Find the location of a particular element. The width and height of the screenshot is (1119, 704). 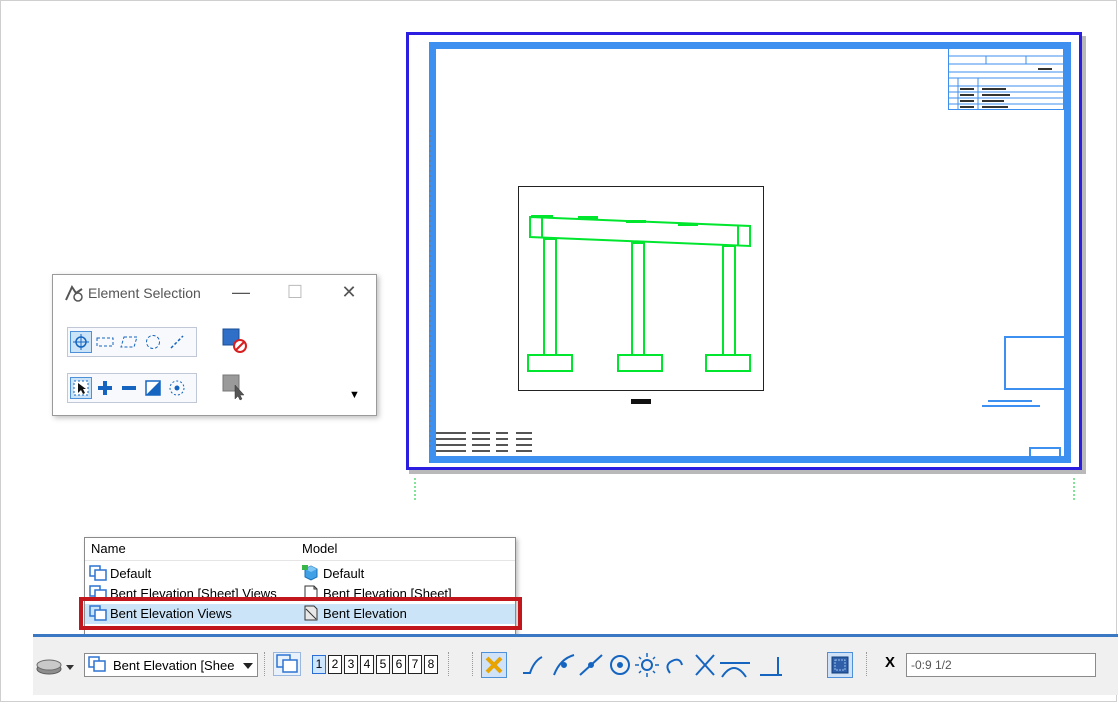

clear-selection-icon is located at coordinates (234, 340).